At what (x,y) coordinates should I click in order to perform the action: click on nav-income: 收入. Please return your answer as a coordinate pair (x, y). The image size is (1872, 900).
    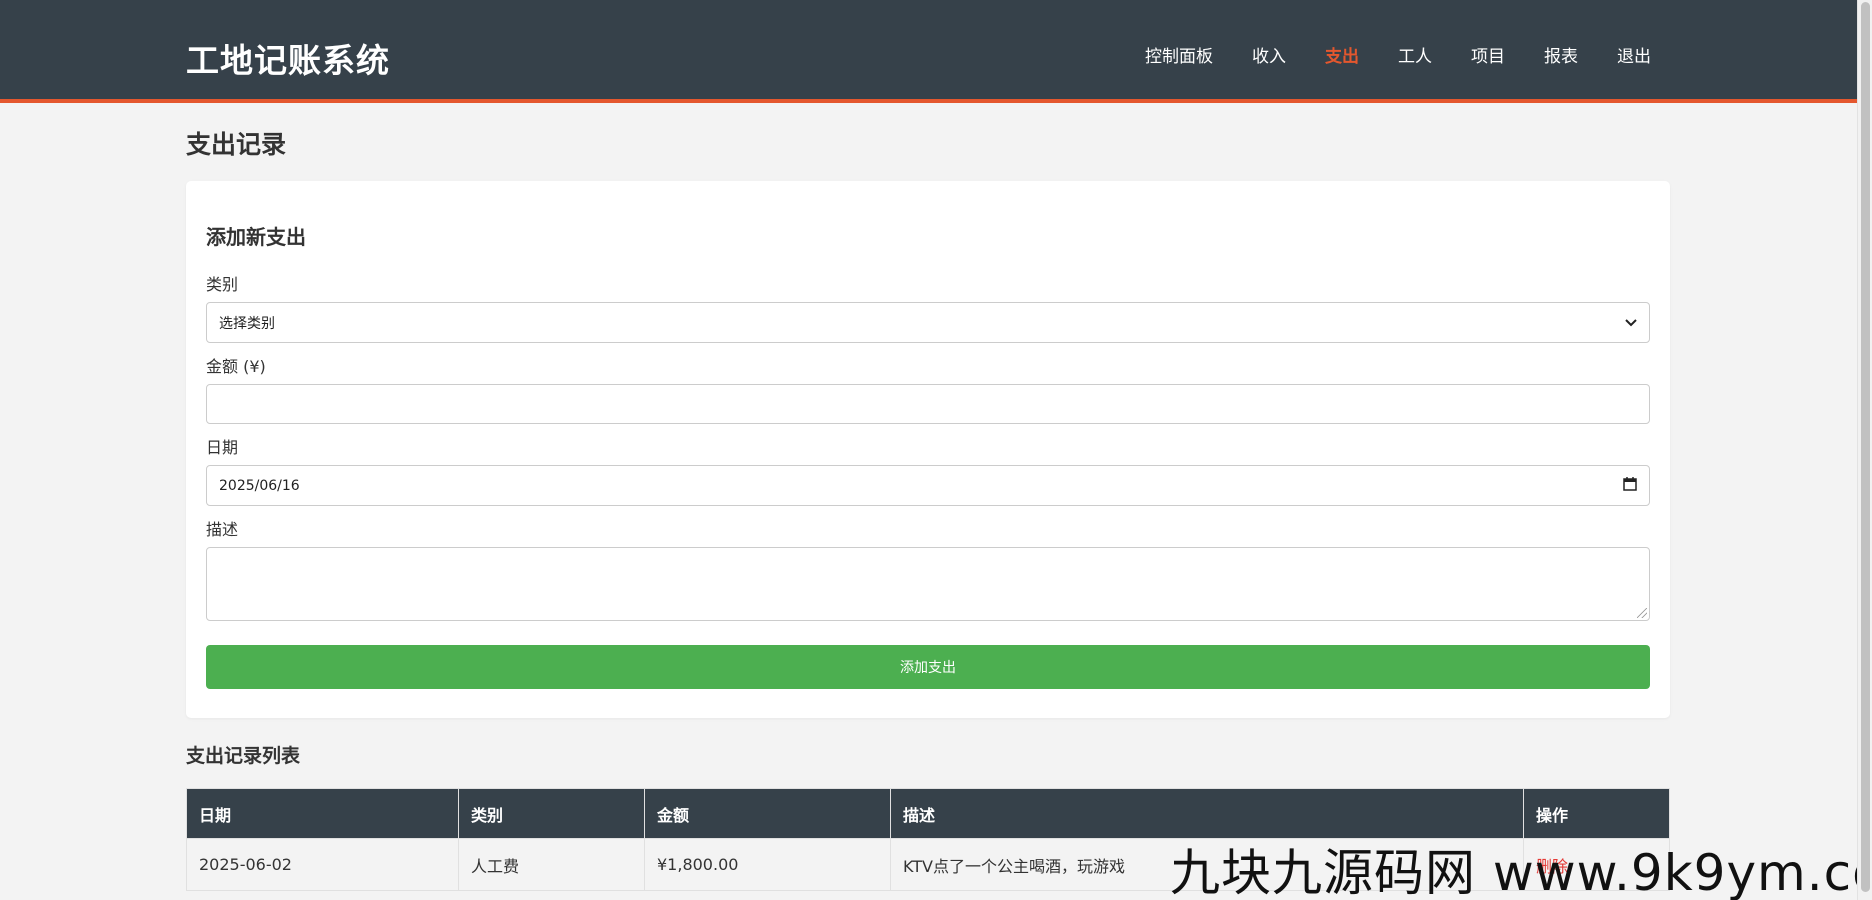
    Looking at the image, I should click on (1269, 54).